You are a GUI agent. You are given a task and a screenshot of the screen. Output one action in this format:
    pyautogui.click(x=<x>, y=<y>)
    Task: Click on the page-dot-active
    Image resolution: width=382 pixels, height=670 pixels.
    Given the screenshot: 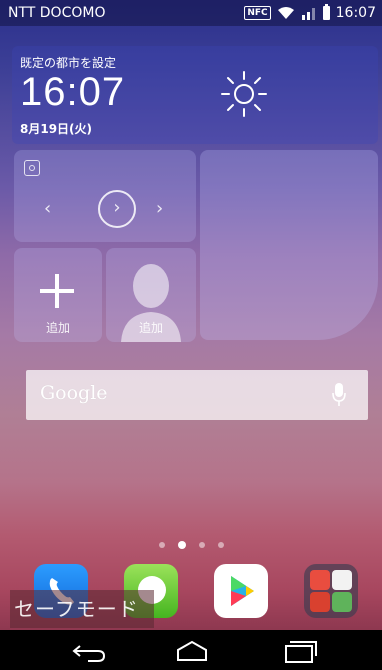 What is the action you would take?
    pyautogui.click(x=181, y=545)
    